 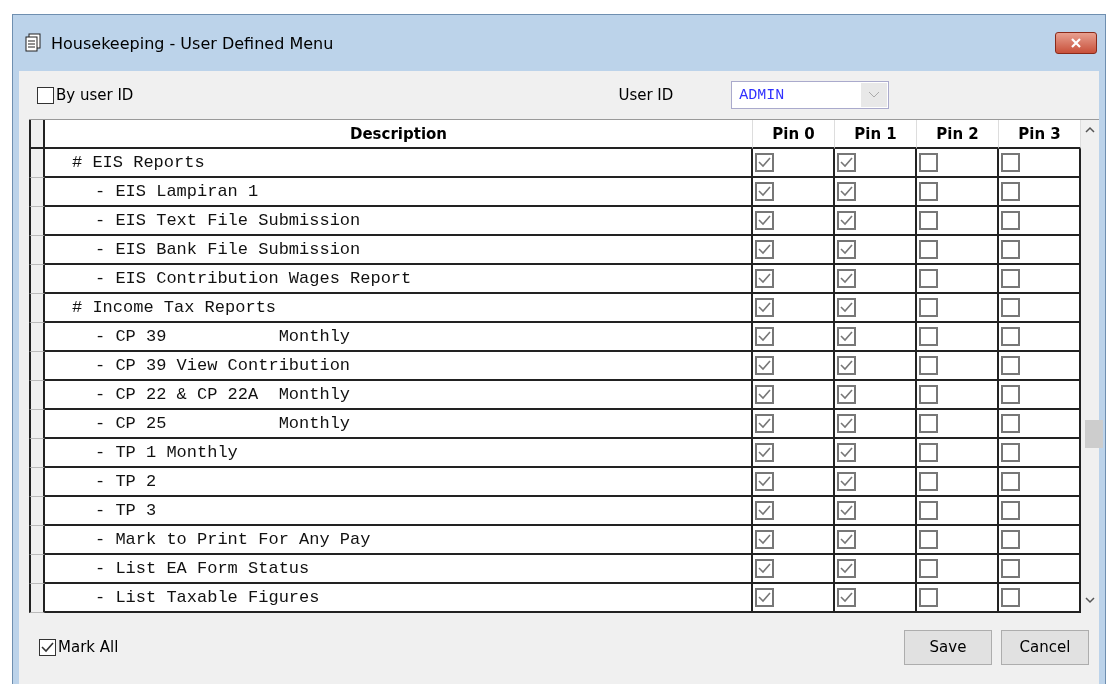 What do you see at coordinates (794, 134) in the screenshot?
I see `column-header: Pin 0` at bounding box center [794, 134].